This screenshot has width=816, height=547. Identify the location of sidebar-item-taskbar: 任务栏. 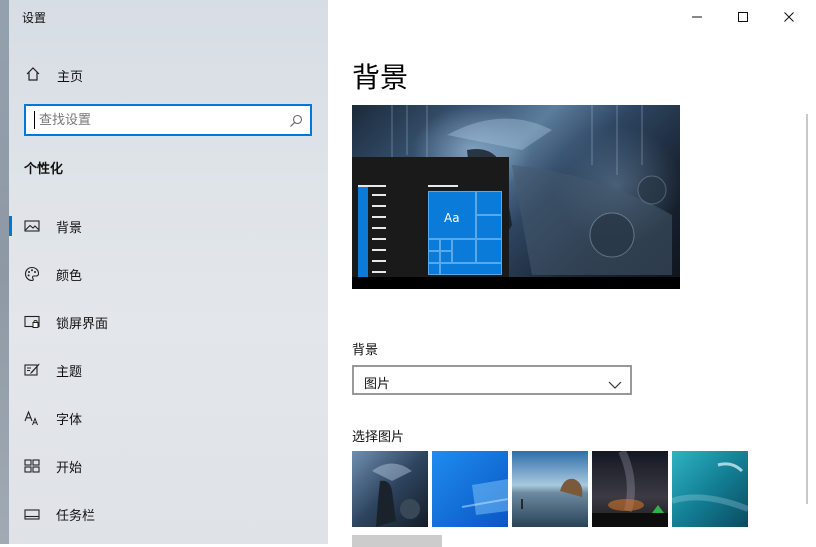
(164, 514).